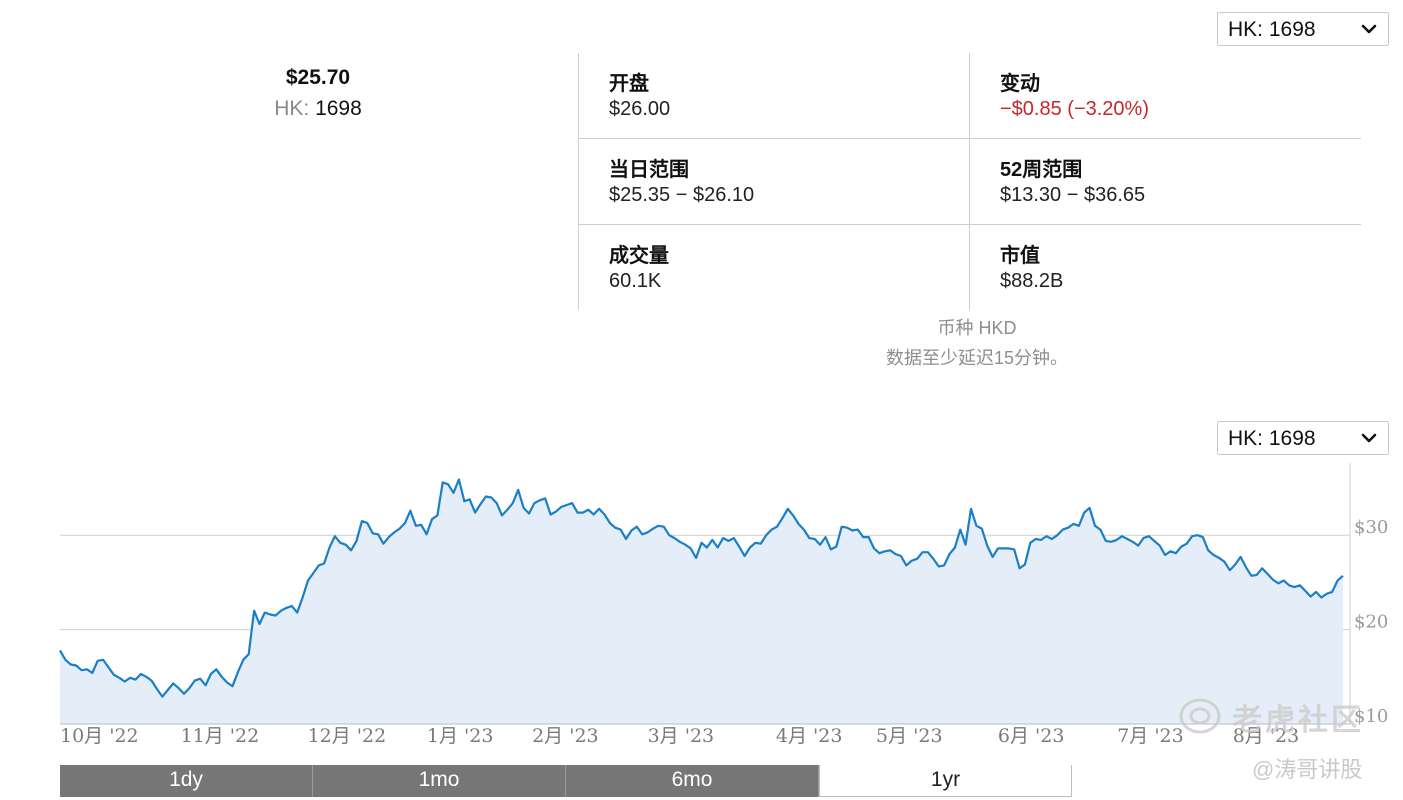 Image resolution: width=1403 pixels, height=800 pixels. Describe the element at coordinates (1307, 769) in the screenshot. I see `watermark-handle: @涛哥讲股` at that location.